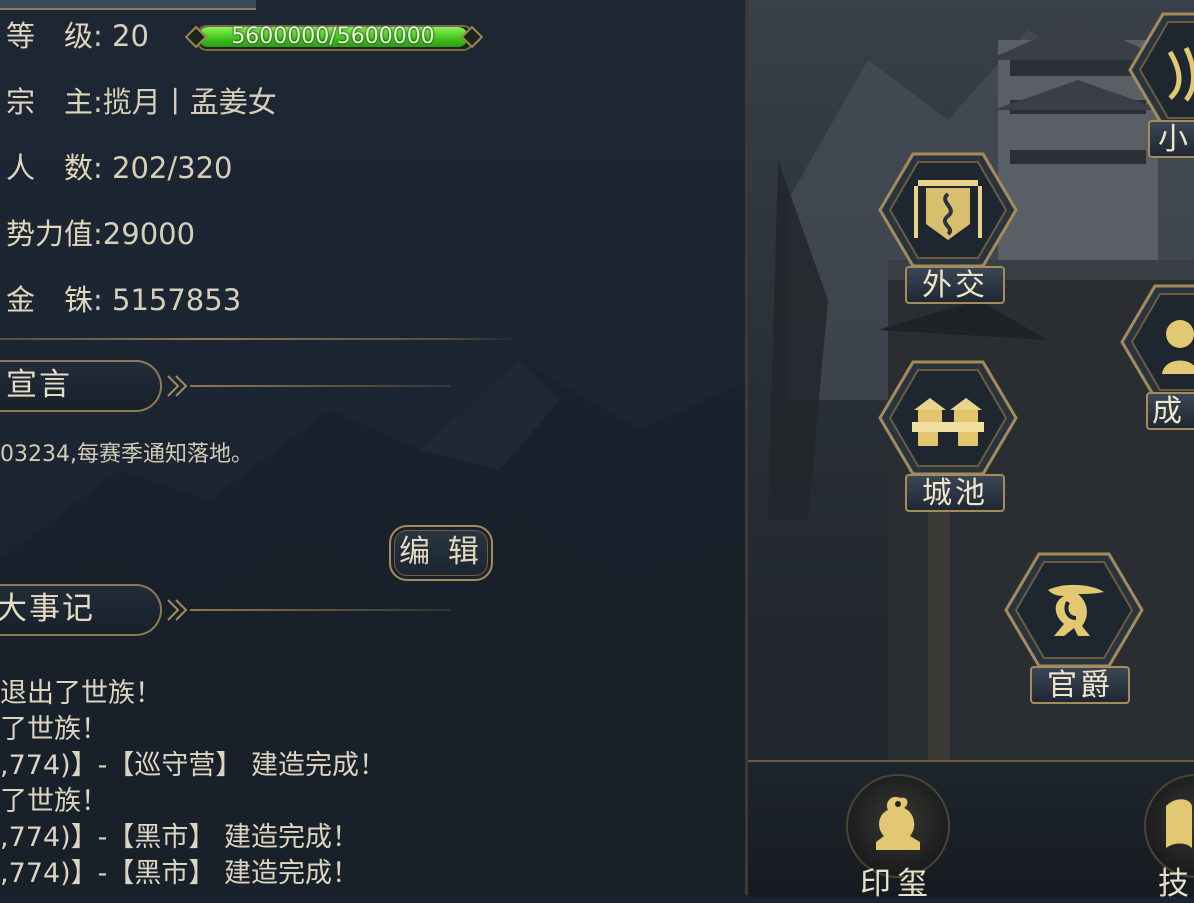  I want to click on leader-label: 宗 主, so click(50, 102).